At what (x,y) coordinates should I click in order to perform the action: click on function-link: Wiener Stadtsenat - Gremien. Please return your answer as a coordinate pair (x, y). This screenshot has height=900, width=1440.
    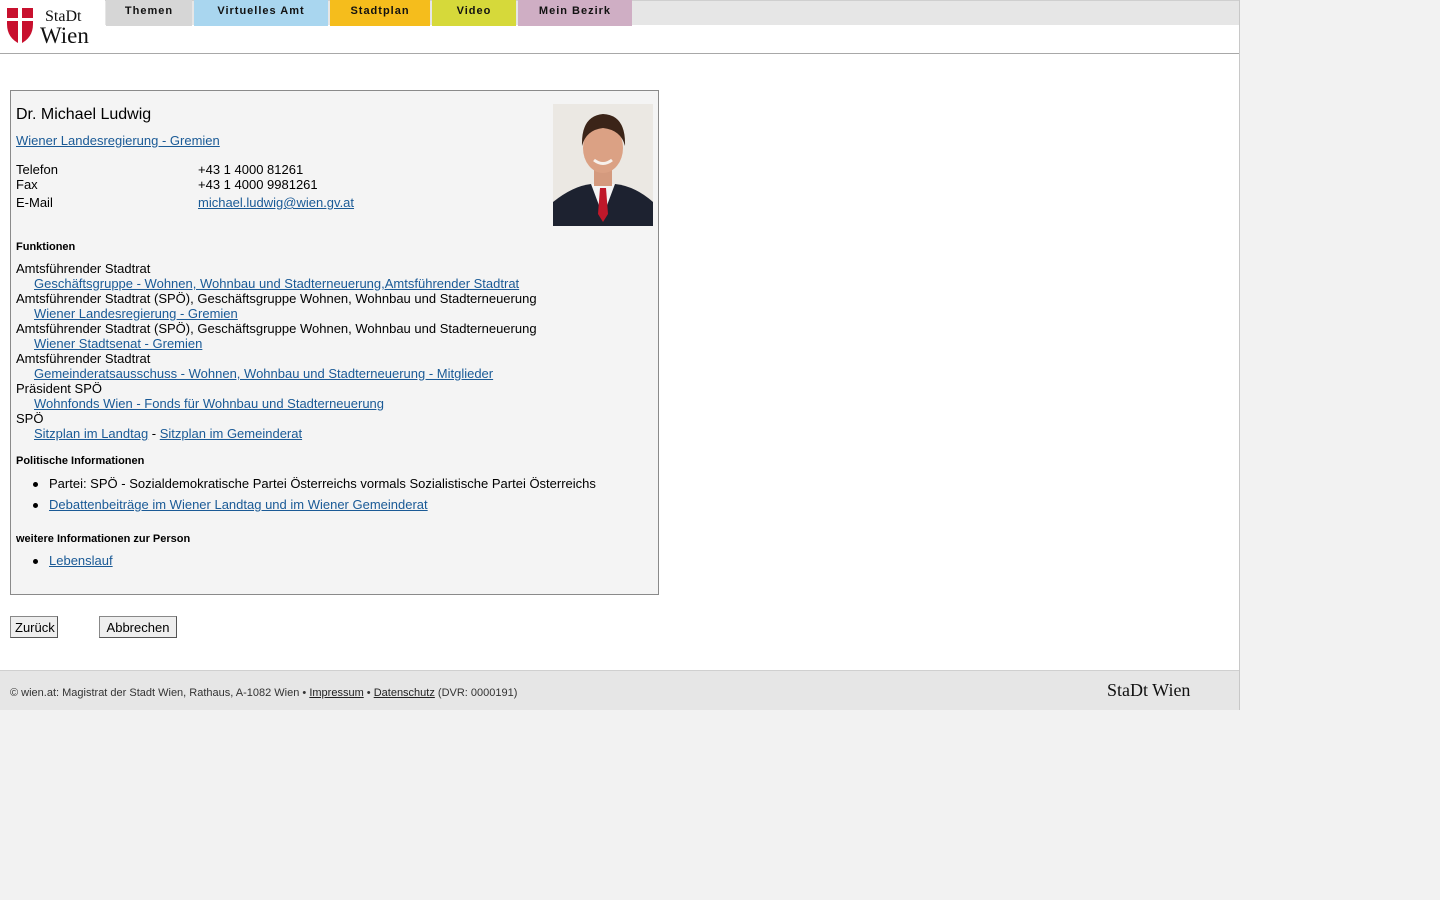
    Looking at the image, I should click on (118, 343).